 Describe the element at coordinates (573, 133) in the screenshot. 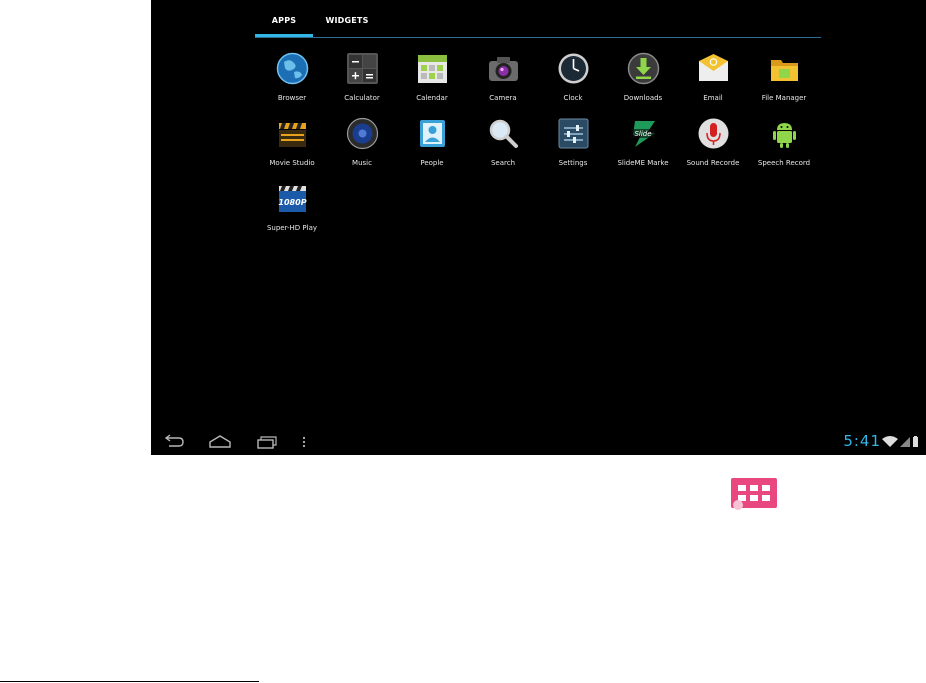

I see `settings-sliders-icon` at that location.